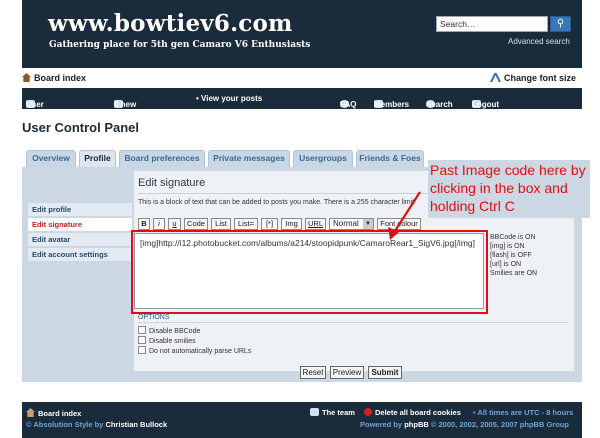 This screenshot has height=438, width=600. I want to click on sidebar-item-edit-avatar: Edit avatar, so click(80, 239).